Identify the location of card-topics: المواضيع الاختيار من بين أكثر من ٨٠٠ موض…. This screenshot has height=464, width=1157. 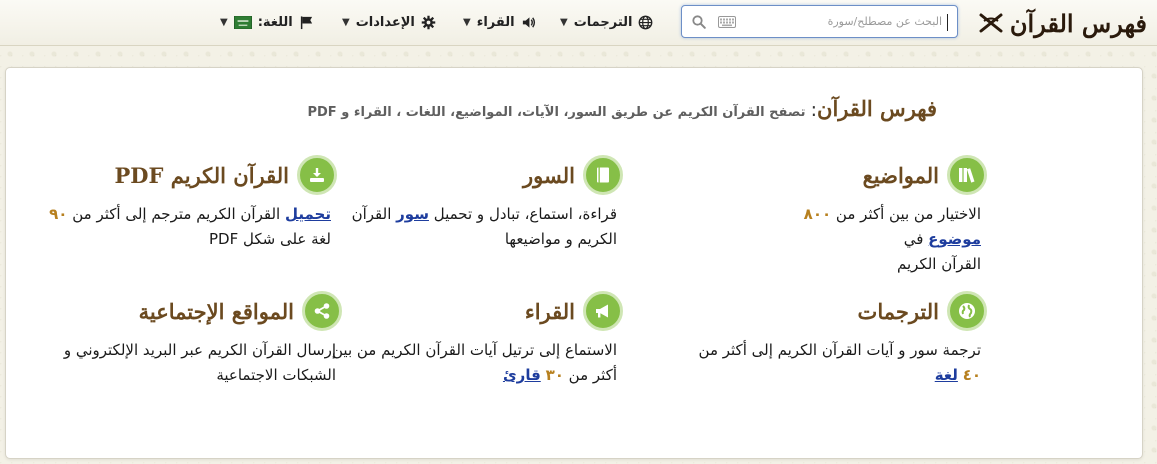
(867, 215).